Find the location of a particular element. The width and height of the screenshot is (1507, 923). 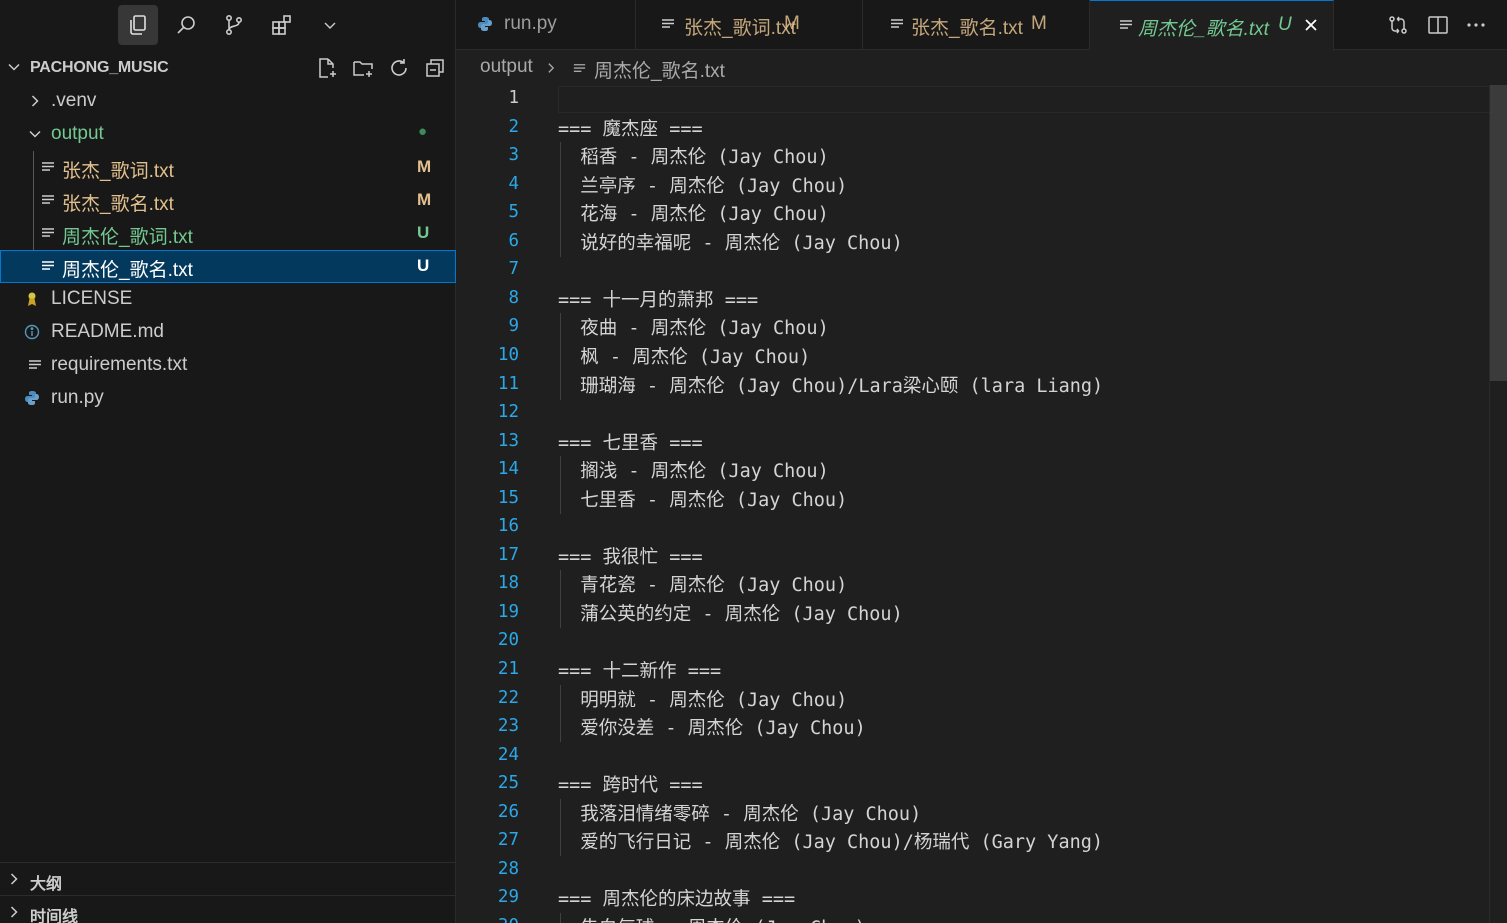

line-number: 21 is located at coordinates (508, 669).